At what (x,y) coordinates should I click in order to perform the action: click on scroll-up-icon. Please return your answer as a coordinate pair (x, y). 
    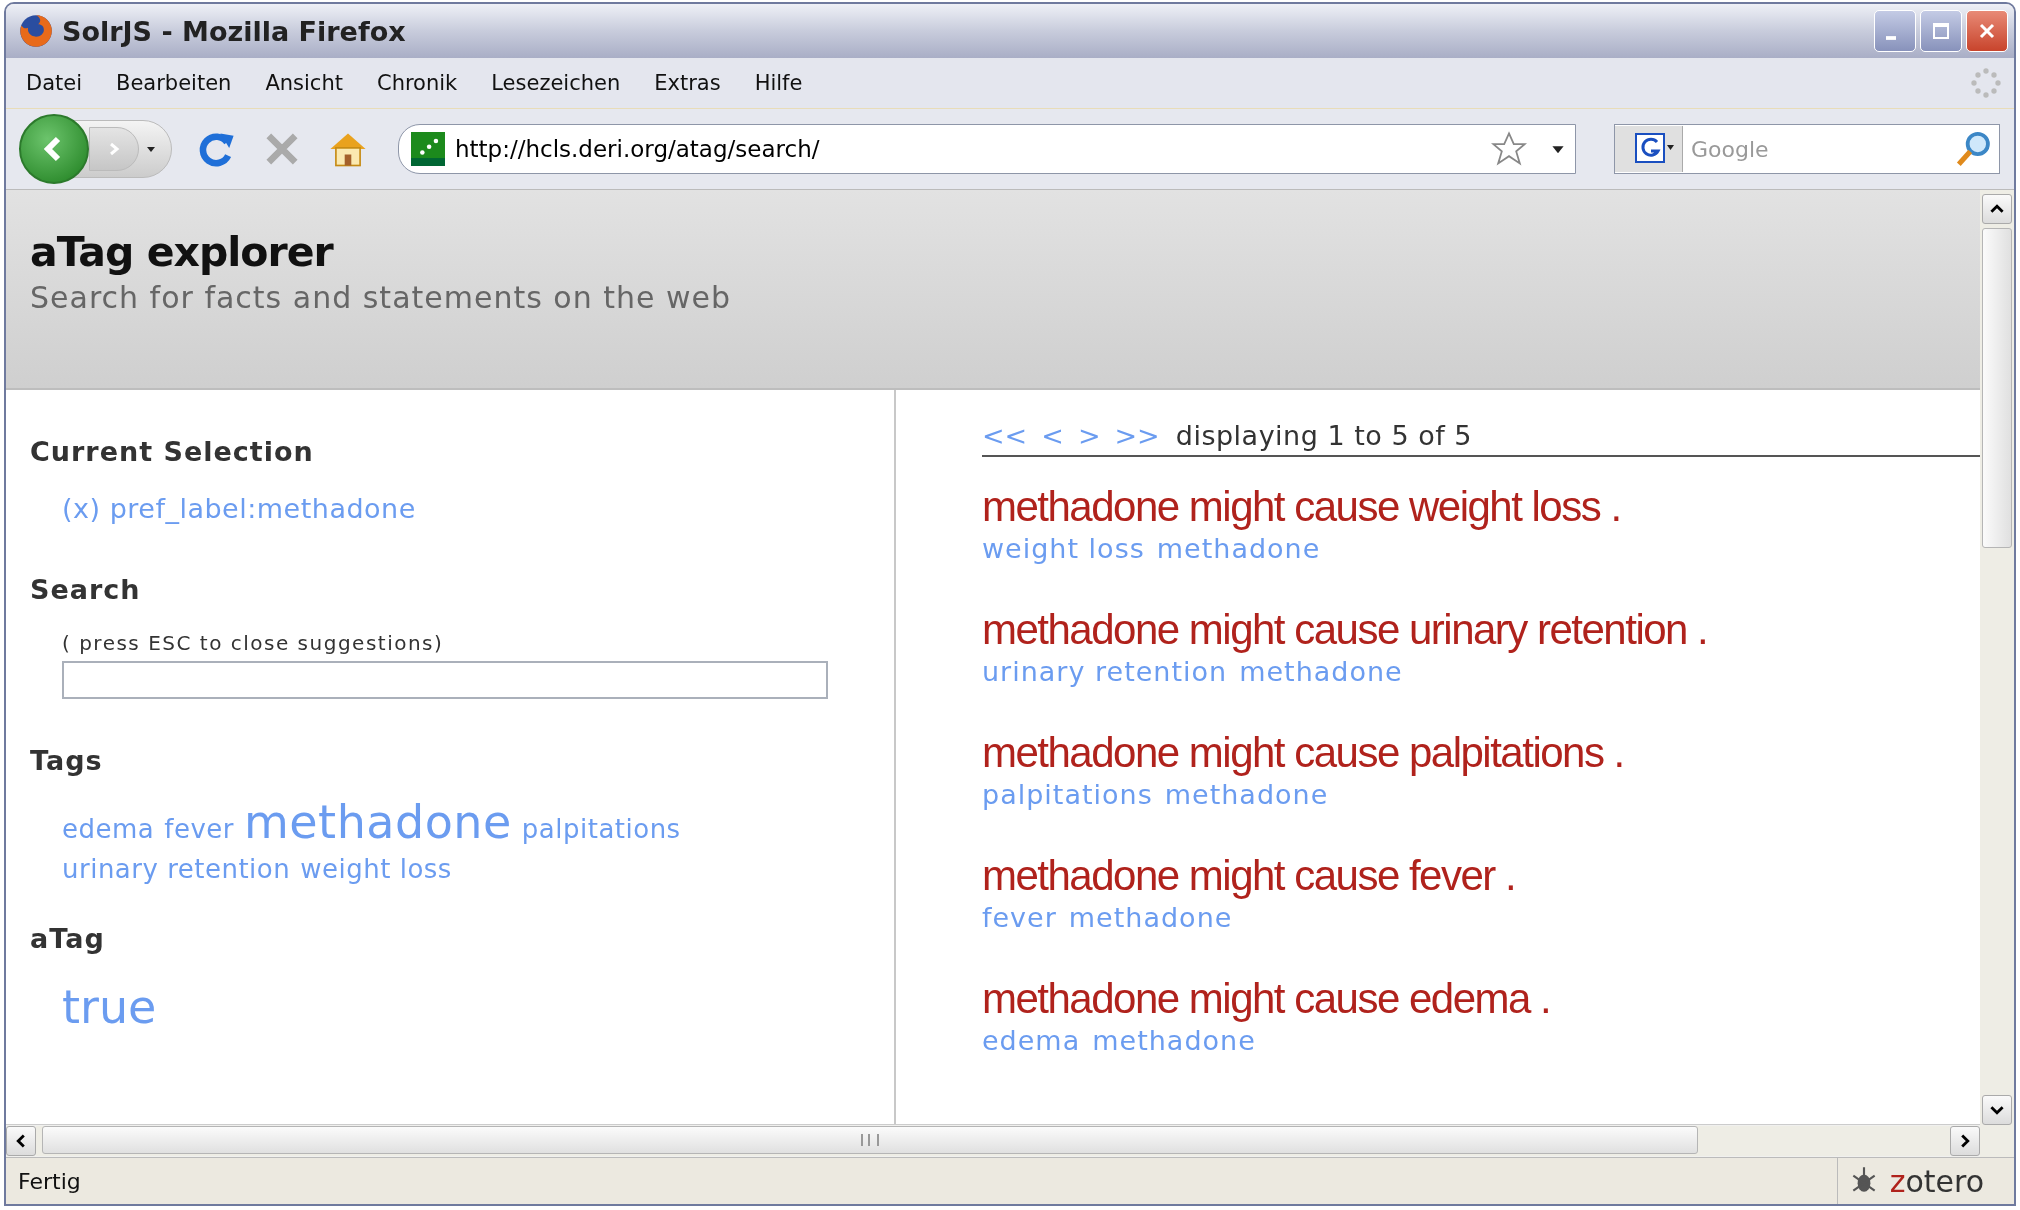
    Looking at the image, I should click on (1997, 209).